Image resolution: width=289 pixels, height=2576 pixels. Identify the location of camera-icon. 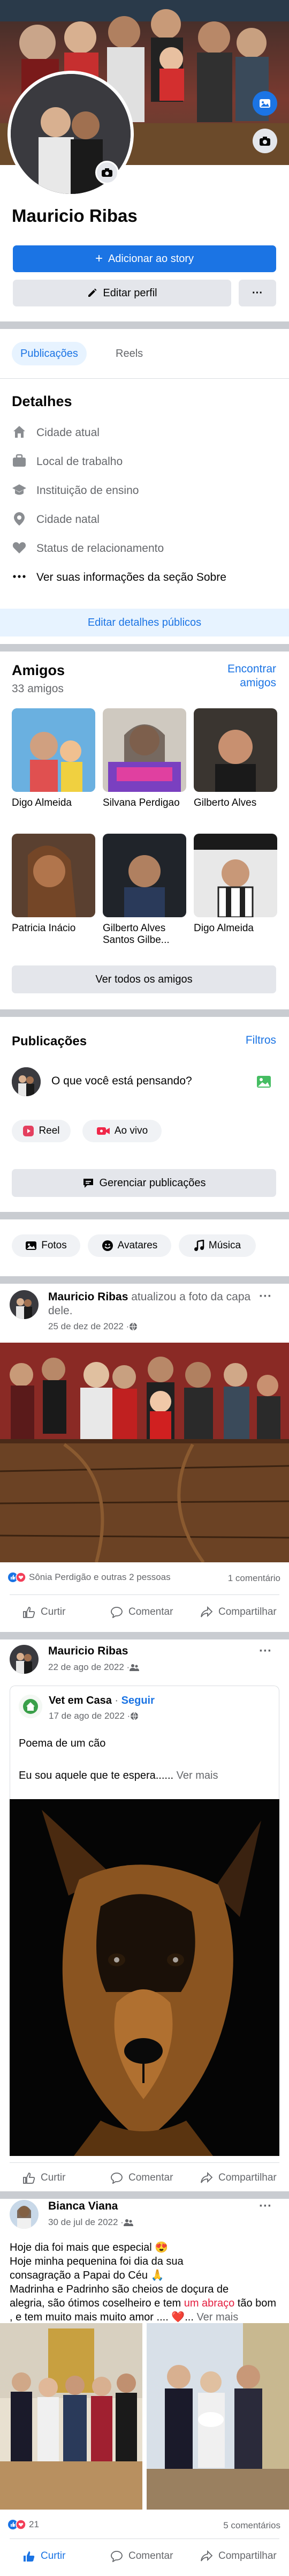
(265, 141).